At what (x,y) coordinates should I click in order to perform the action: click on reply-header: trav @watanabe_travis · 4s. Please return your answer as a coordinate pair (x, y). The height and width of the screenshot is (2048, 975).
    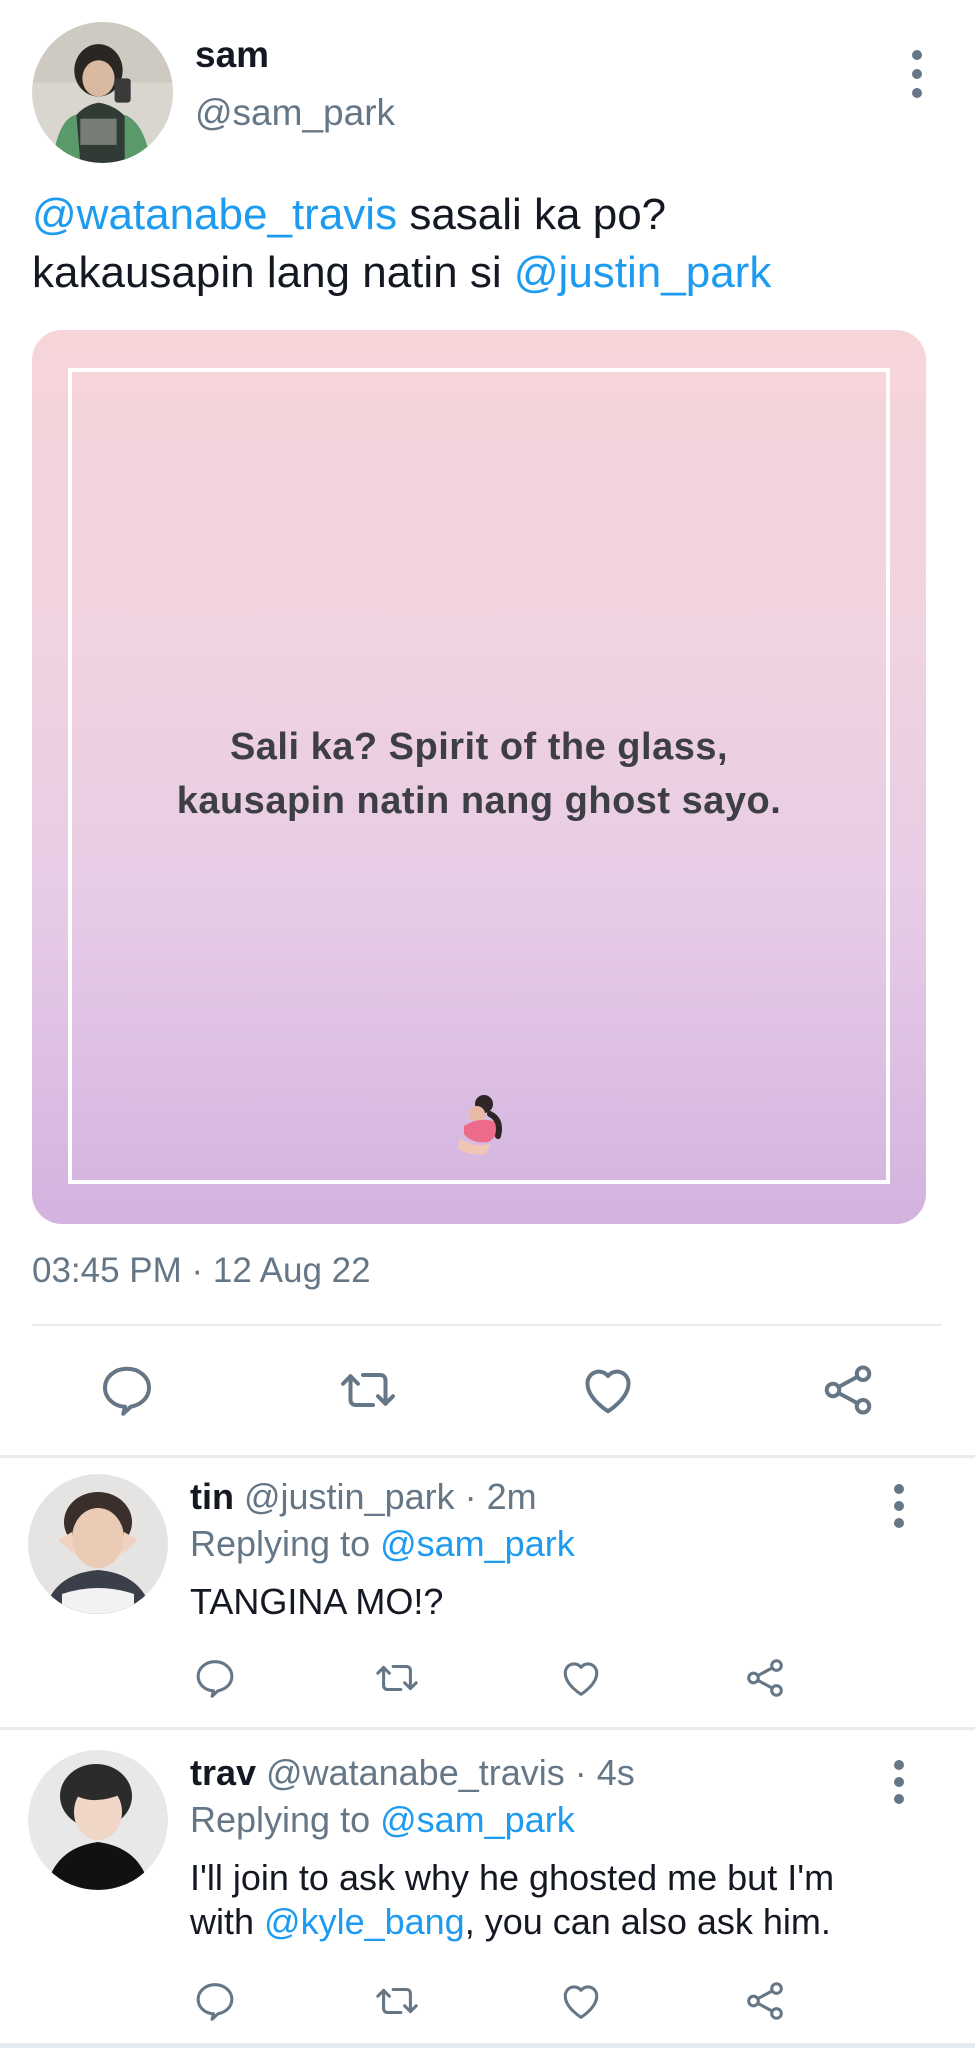
    Looking at the image, I should click on (412, 1773).